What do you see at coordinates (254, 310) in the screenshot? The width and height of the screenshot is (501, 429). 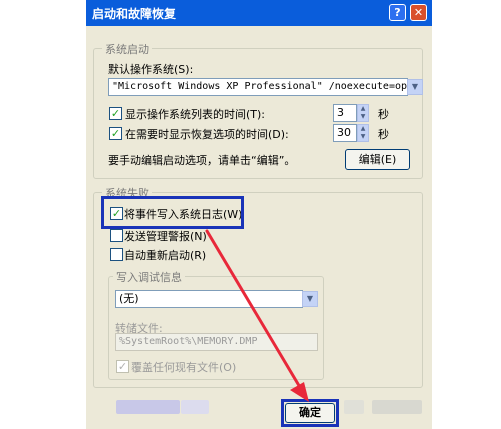 I see `arrow-shaft` at bounding box center [254, 310].